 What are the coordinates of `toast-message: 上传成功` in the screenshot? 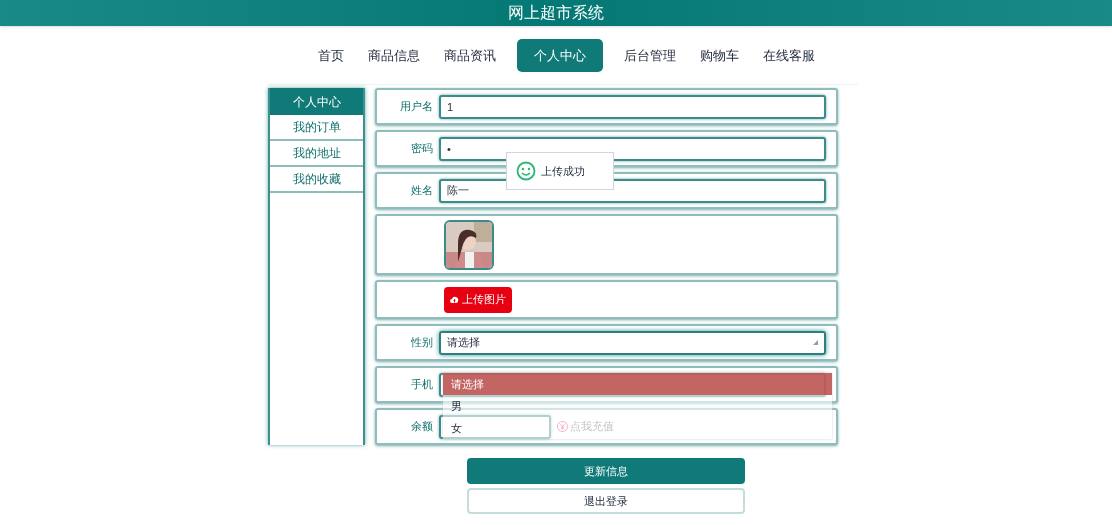 It's located at (563, 171).